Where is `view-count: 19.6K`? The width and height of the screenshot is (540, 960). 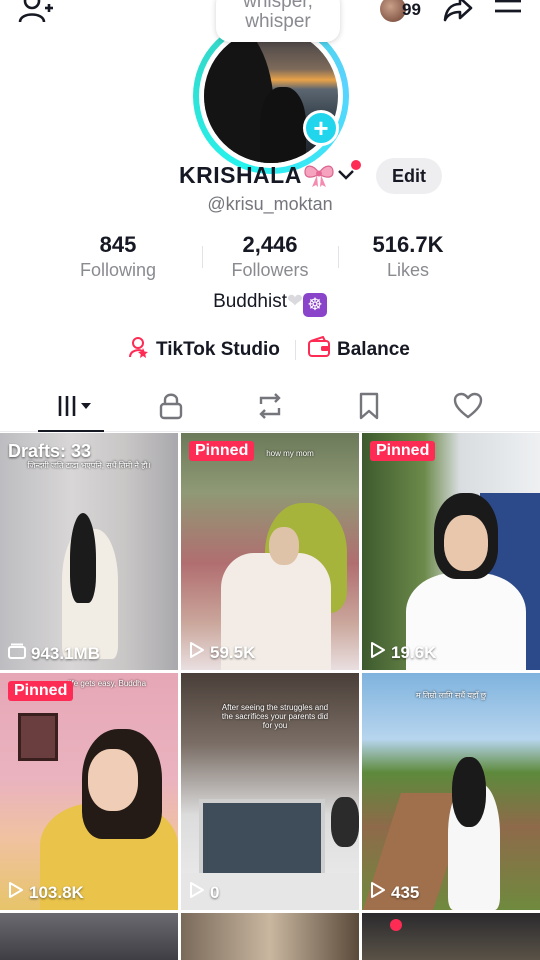
view-count: 19.6K is located at coordinates (414, 652).